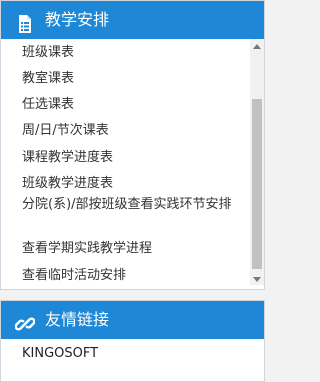  Describe the element at coordinates (25, 320) in the screenshot. I see `chain-link-icon` at that location.